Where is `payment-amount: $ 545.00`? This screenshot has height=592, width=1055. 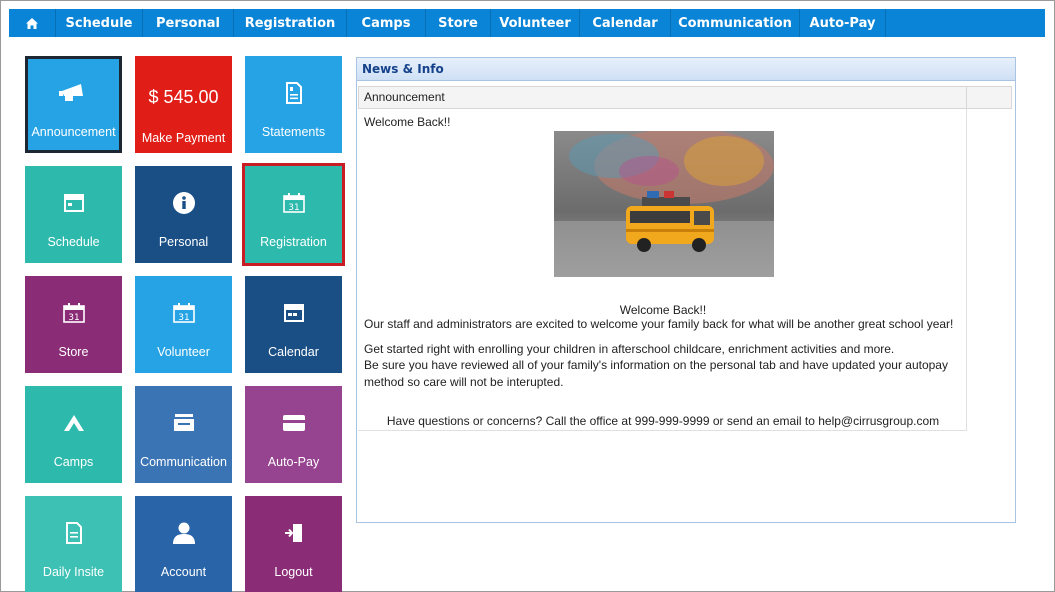 payment-amount: $ 545.00 is located at coordinates (183, 97).